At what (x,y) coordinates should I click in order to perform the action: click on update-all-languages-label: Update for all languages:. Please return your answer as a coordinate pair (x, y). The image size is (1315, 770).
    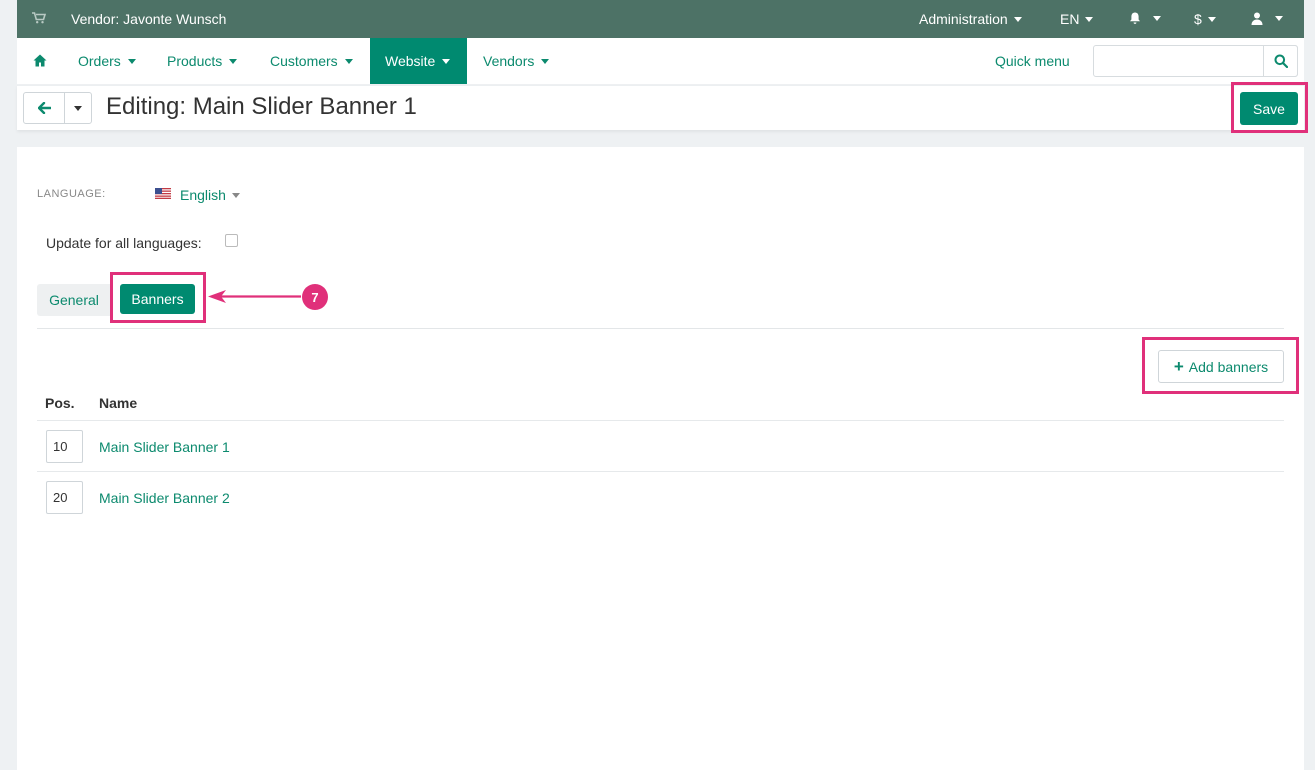
    Looking at the image, I should click on (124, 243).